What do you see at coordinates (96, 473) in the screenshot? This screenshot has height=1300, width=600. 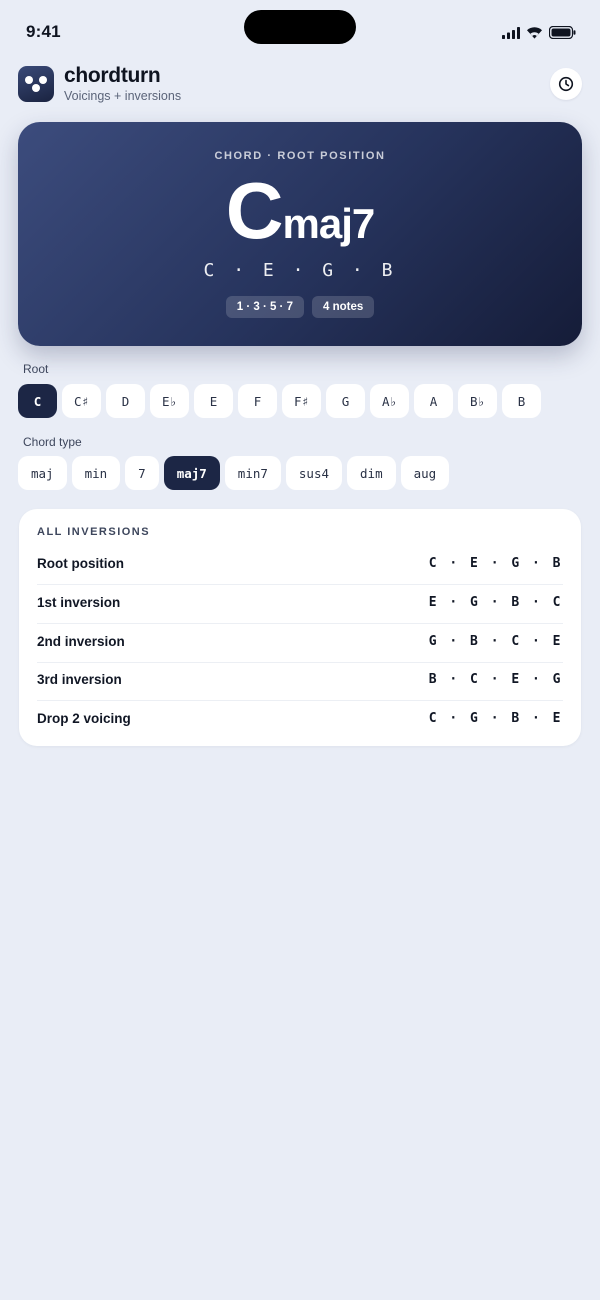 I see `type-option-min: min` at bounding box center [96, 473].